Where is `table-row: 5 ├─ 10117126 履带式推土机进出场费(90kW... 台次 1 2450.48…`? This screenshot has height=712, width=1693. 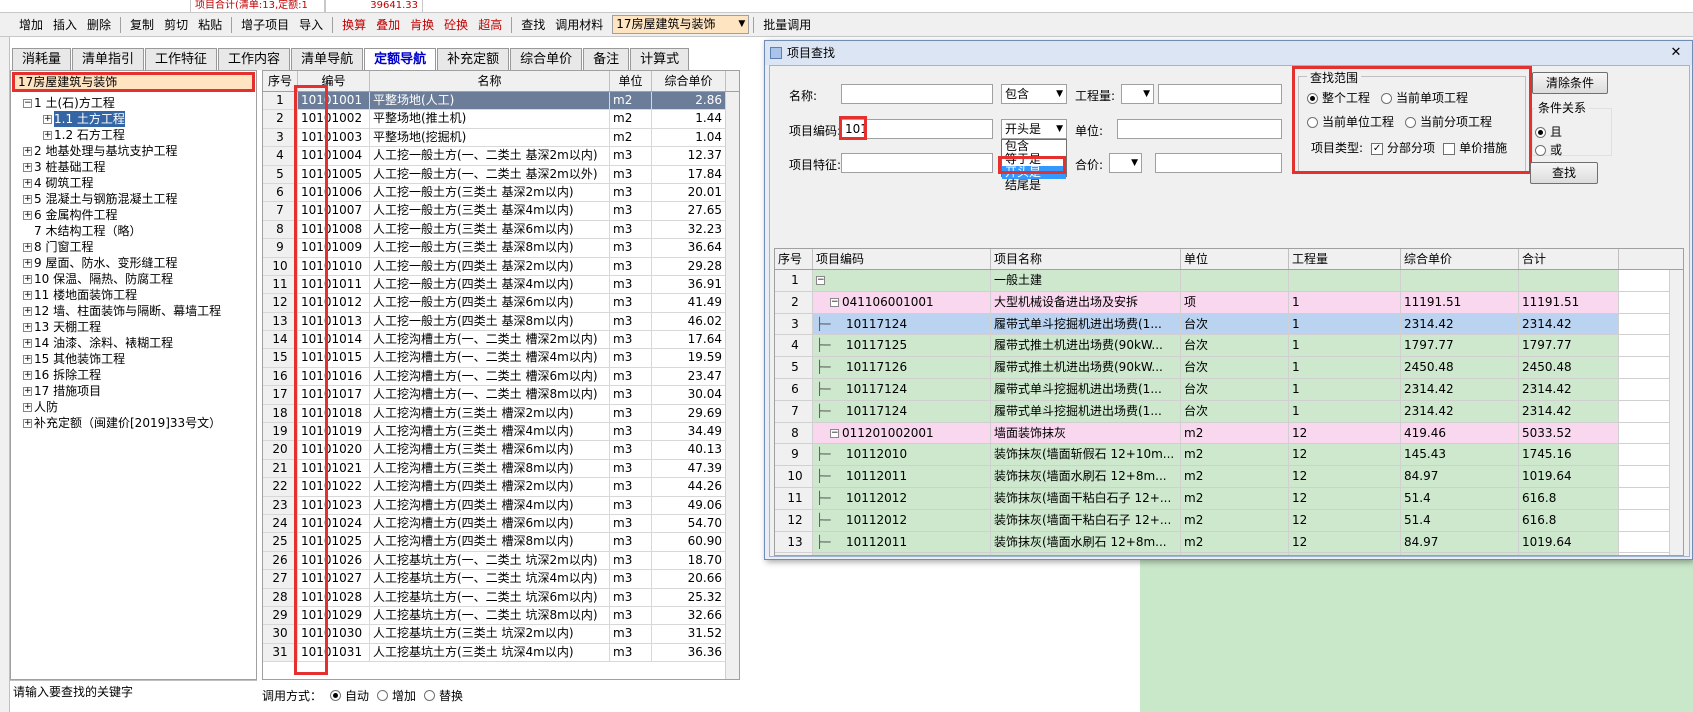 table-row: 5 ├─ 10117126 履带式推土机进出场费(90kW... 台次 1 2450.48… is located at coordinates (1229, 368).